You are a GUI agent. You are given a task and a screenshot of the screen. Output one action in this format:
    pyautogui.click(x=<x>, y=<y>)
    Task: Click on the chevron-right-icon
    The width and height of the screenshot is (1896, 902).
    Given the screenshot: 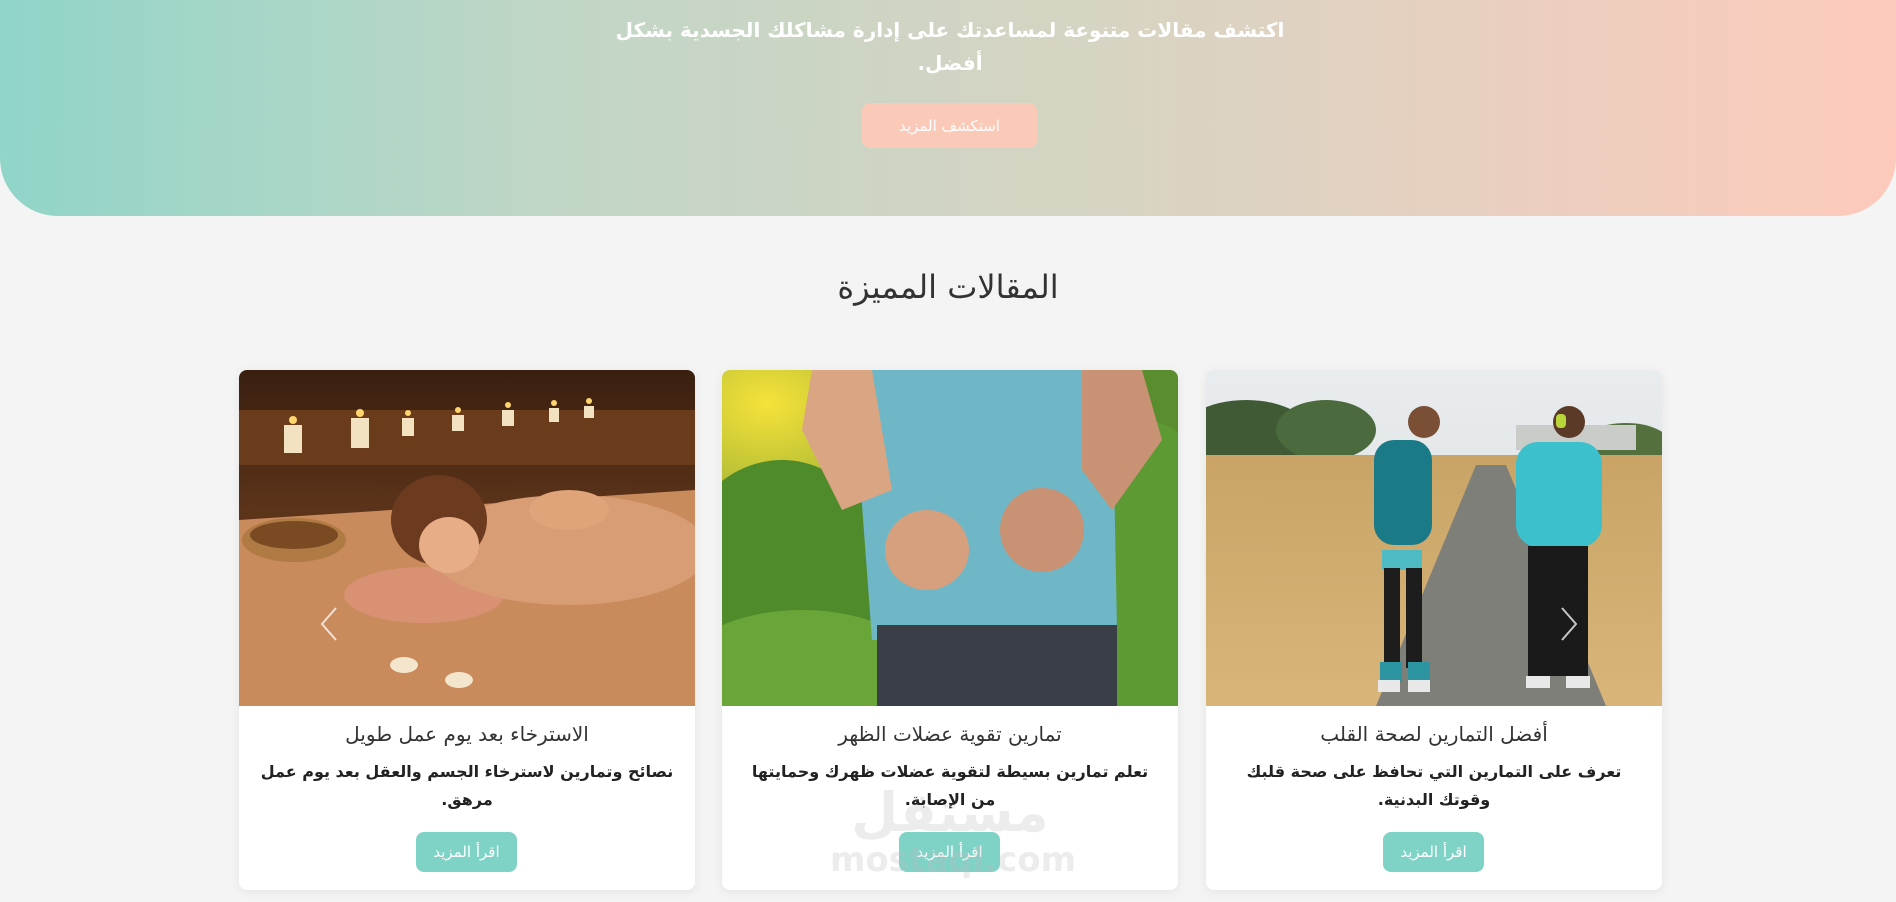 What is the action you would take?
    pyautogui.click(x=1568, y=624)
    